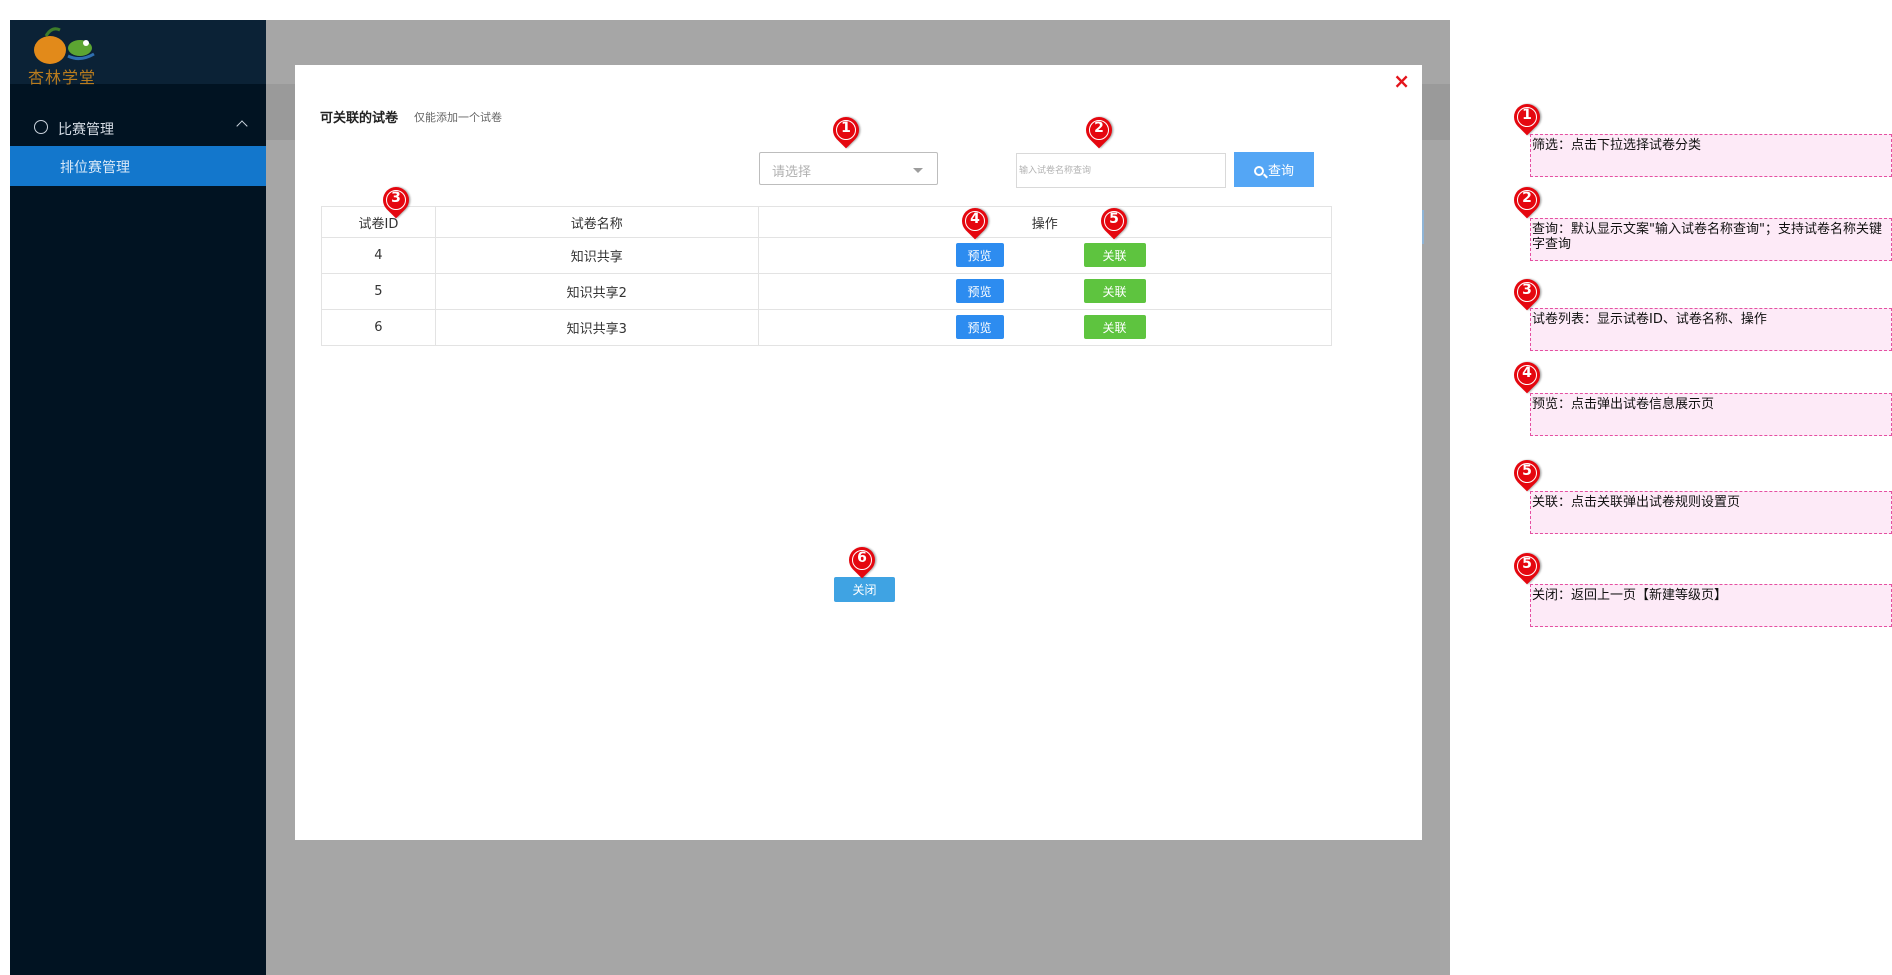 This screenshot has width=1892, height=975. What do you see at coordinates (1711, 414) in the screenshot?
I see `annotation-note: 预览：点击弹出试卷信息展示页` at bounding box center [1711, 414].